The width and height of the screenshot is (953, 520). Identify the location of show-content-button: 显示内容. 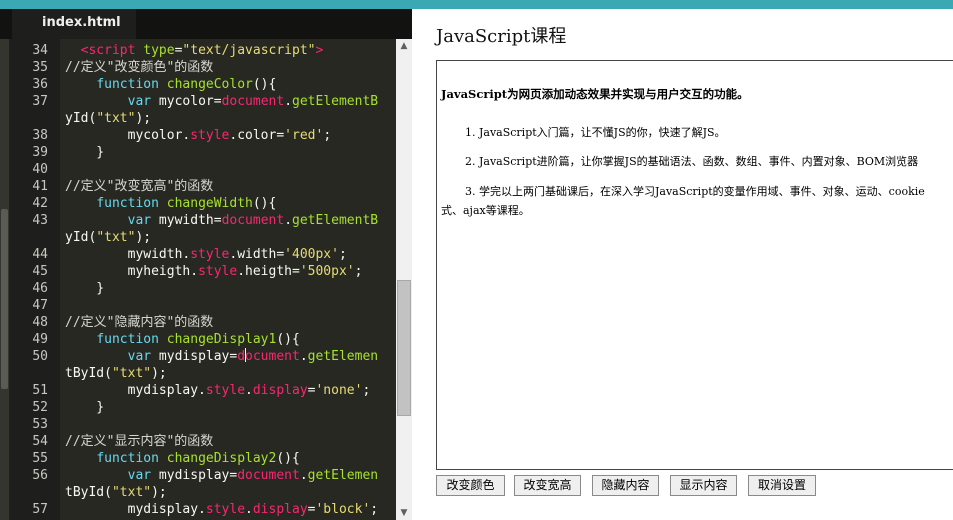
(703, 485).